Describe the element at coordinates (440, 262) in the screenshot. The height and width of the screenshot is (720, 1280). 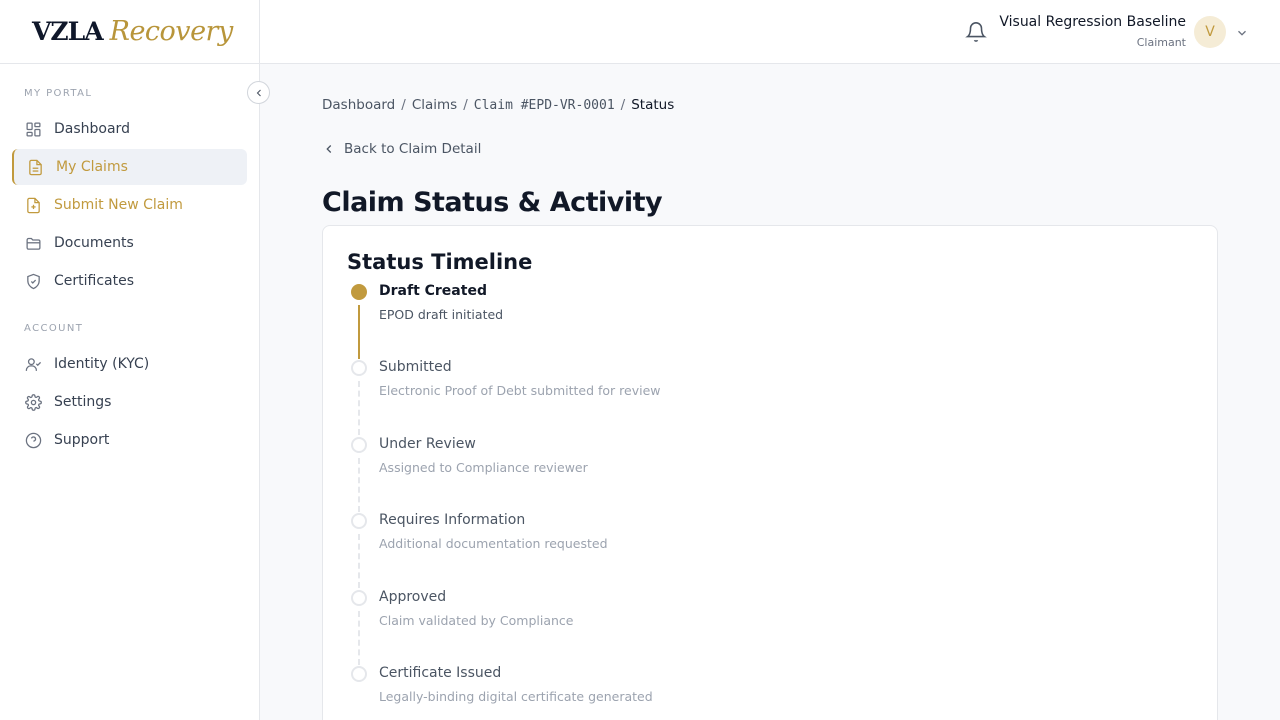
I see `card-title: Status Timeline` at that location.